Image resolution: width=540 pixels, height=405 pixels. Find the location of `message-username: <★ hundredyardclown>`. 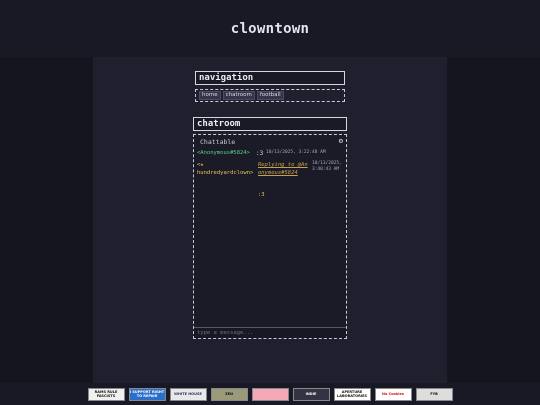

message-username: <★ hundredyardclown> is located at coordinates (226, 169).